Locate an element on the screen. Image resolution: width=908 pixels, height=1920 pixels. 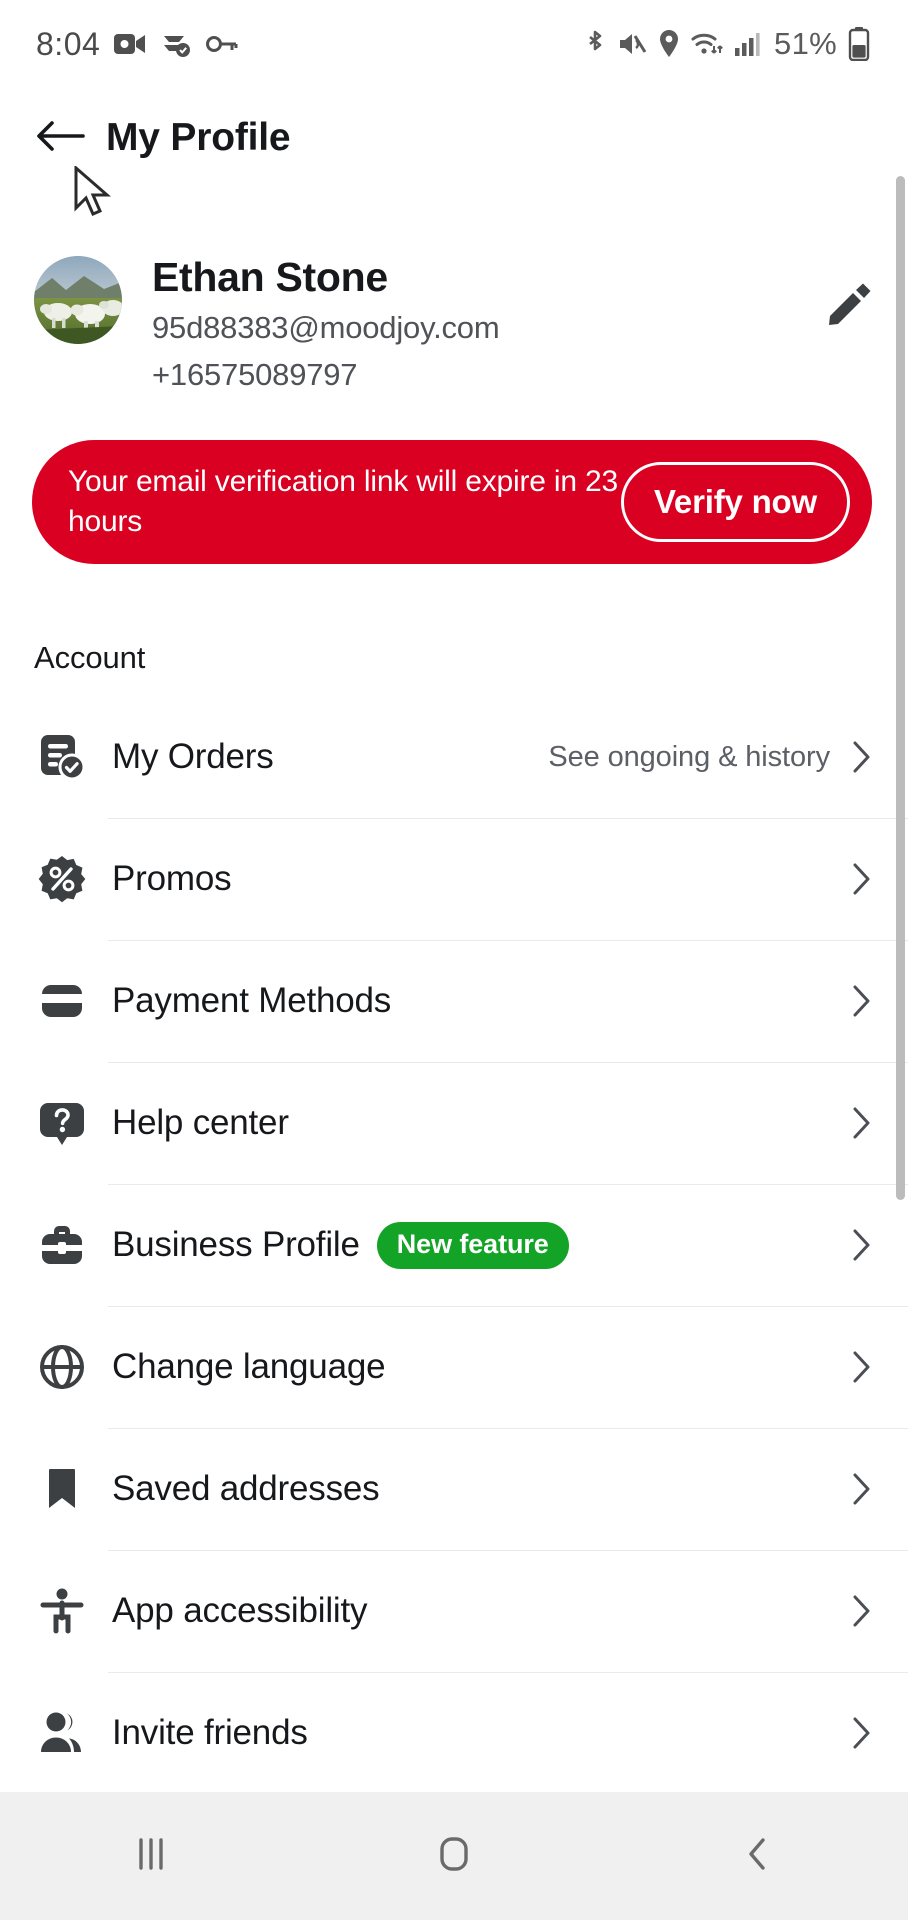
menu-item-promos: Promos is located at coordinates (454, 879).